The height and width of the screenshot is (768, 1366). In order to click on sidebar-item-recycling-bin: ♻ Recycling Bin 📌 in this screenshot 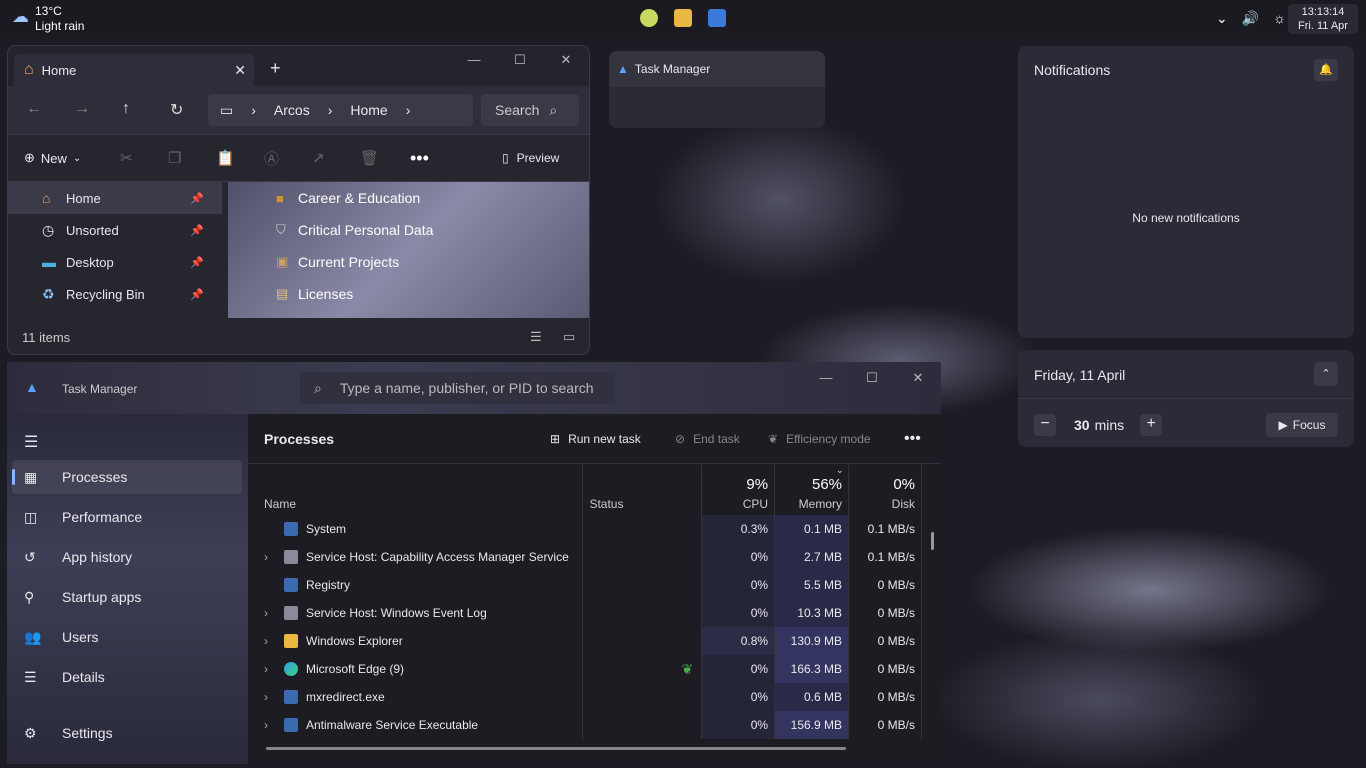, I will do `click(115, 294)`.